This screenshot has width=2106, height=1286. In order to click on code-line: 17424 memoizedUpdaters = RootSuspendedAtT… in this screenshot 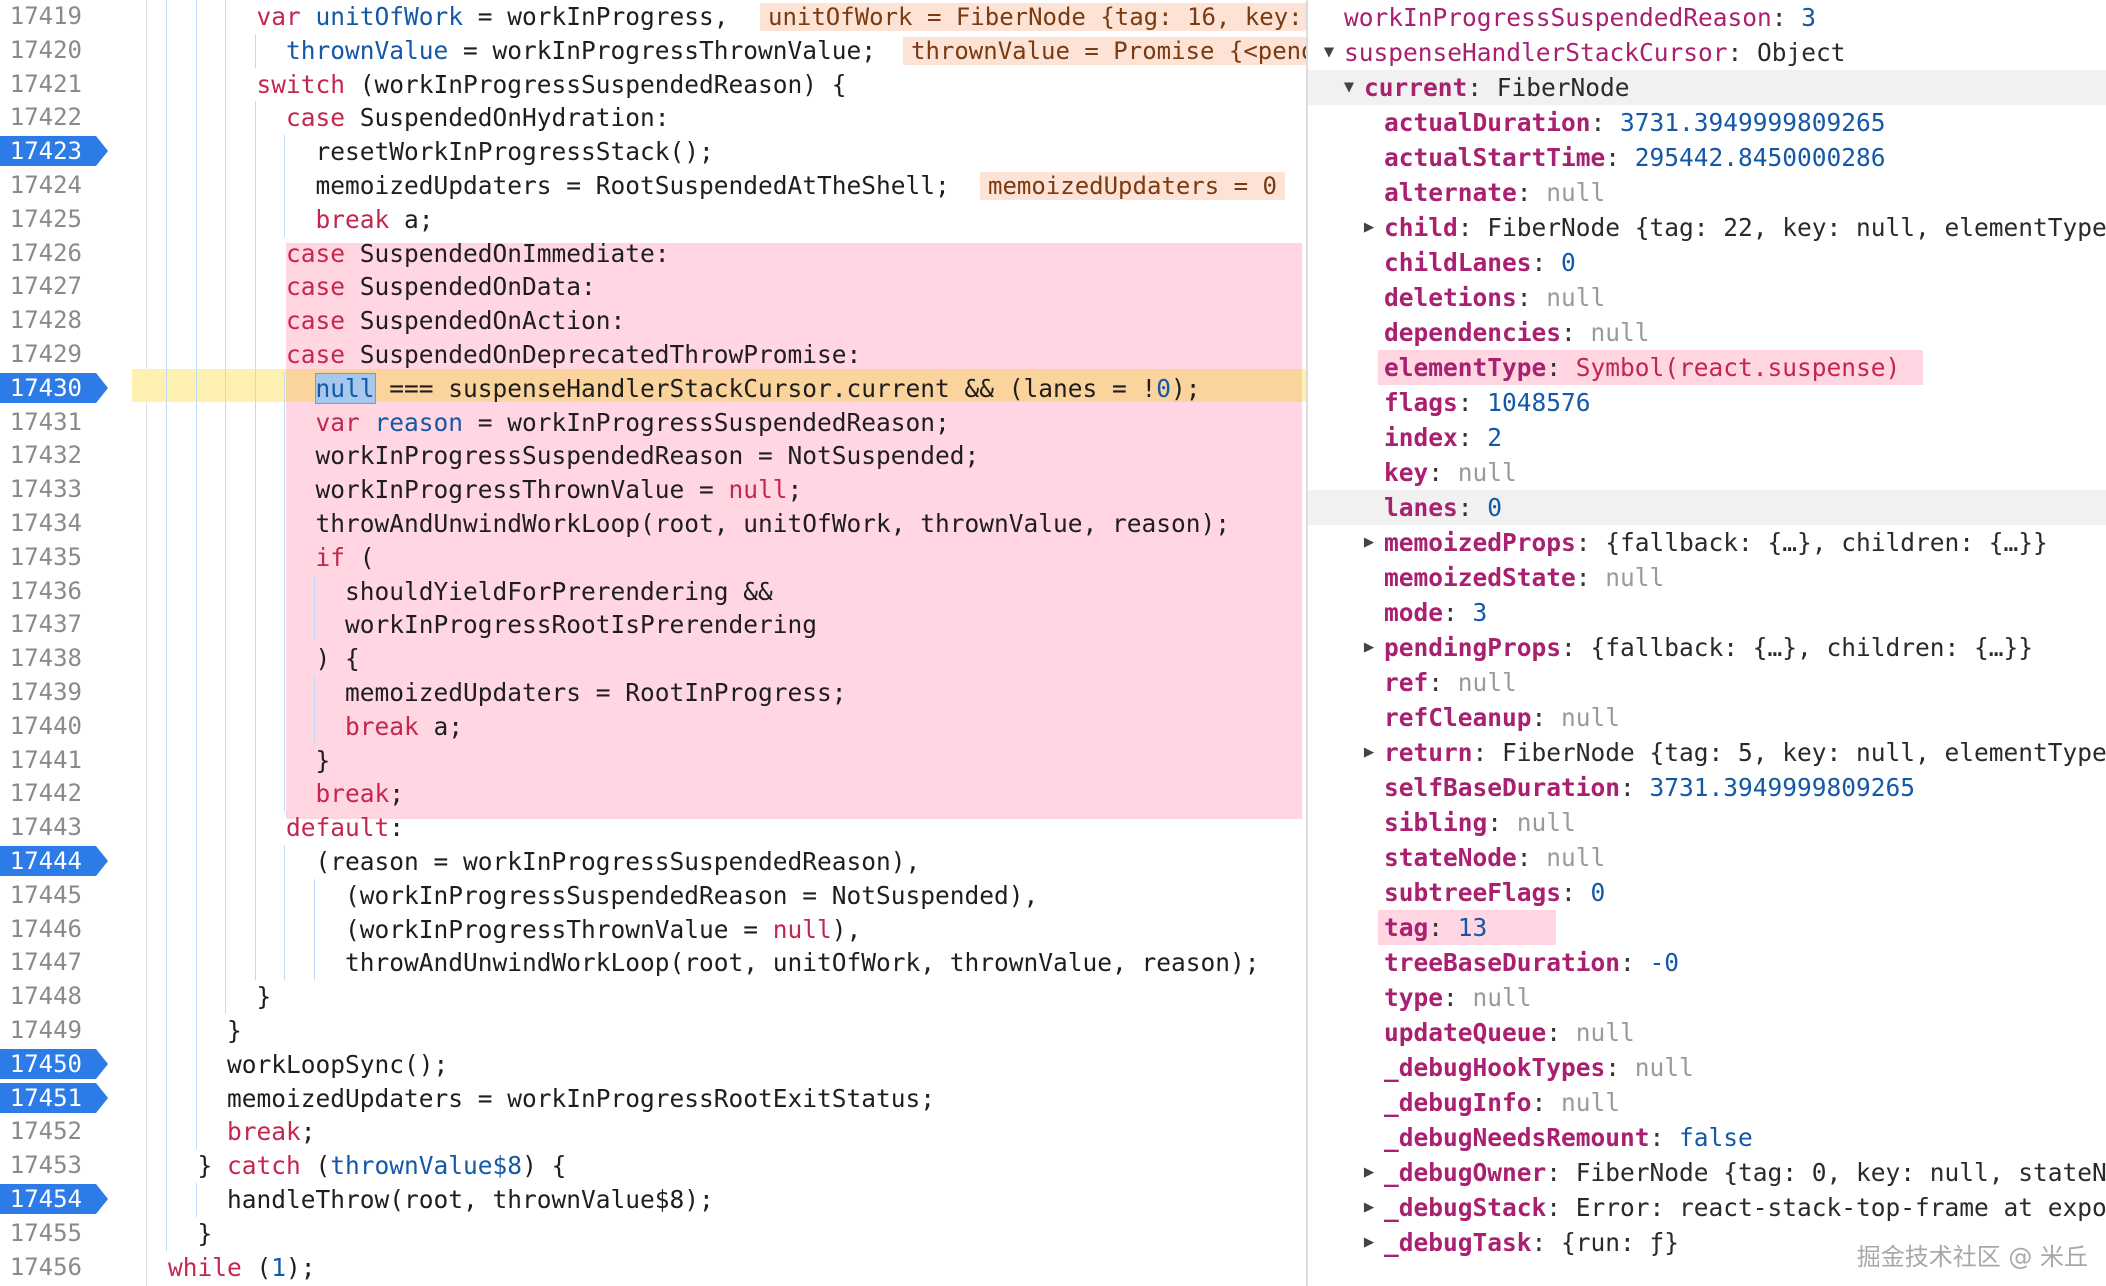, I will do `click(653, 186)`.